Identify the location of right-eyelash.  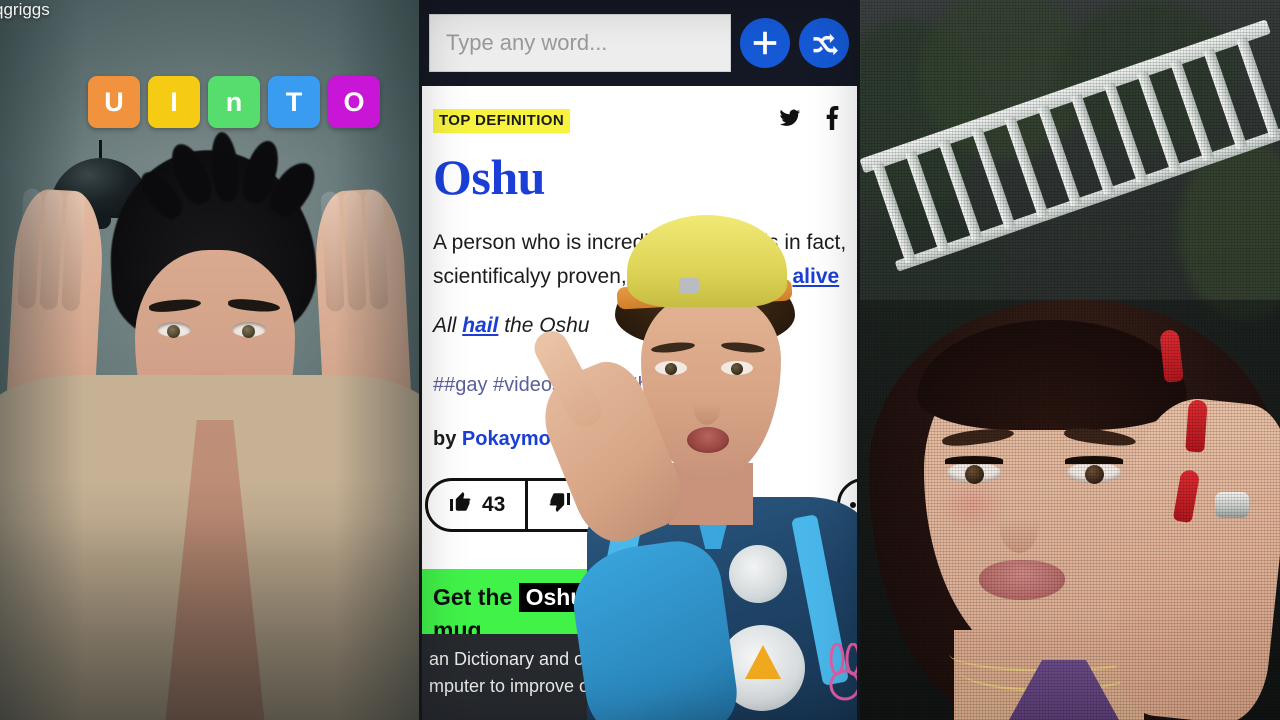
(1094, 460).